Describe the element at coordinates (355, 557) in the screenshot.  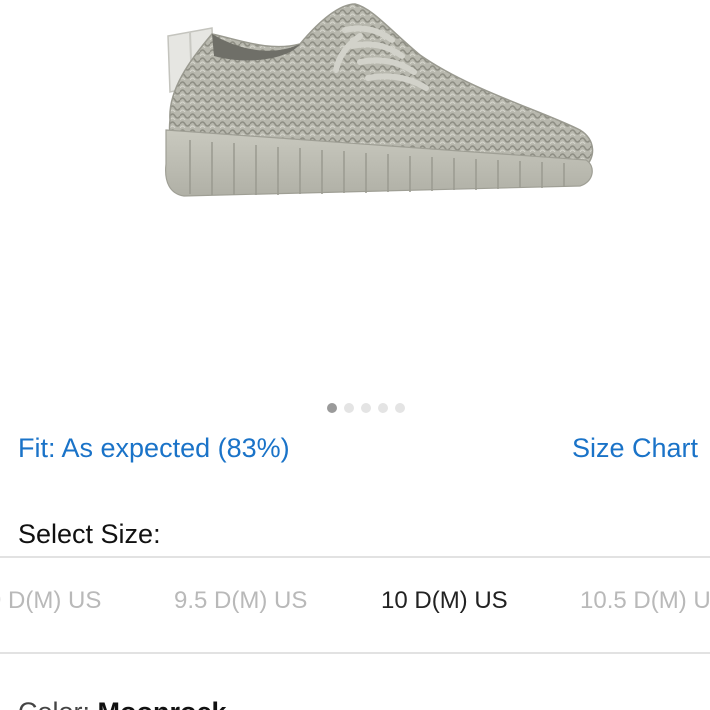
I see `divider-top` at that location.